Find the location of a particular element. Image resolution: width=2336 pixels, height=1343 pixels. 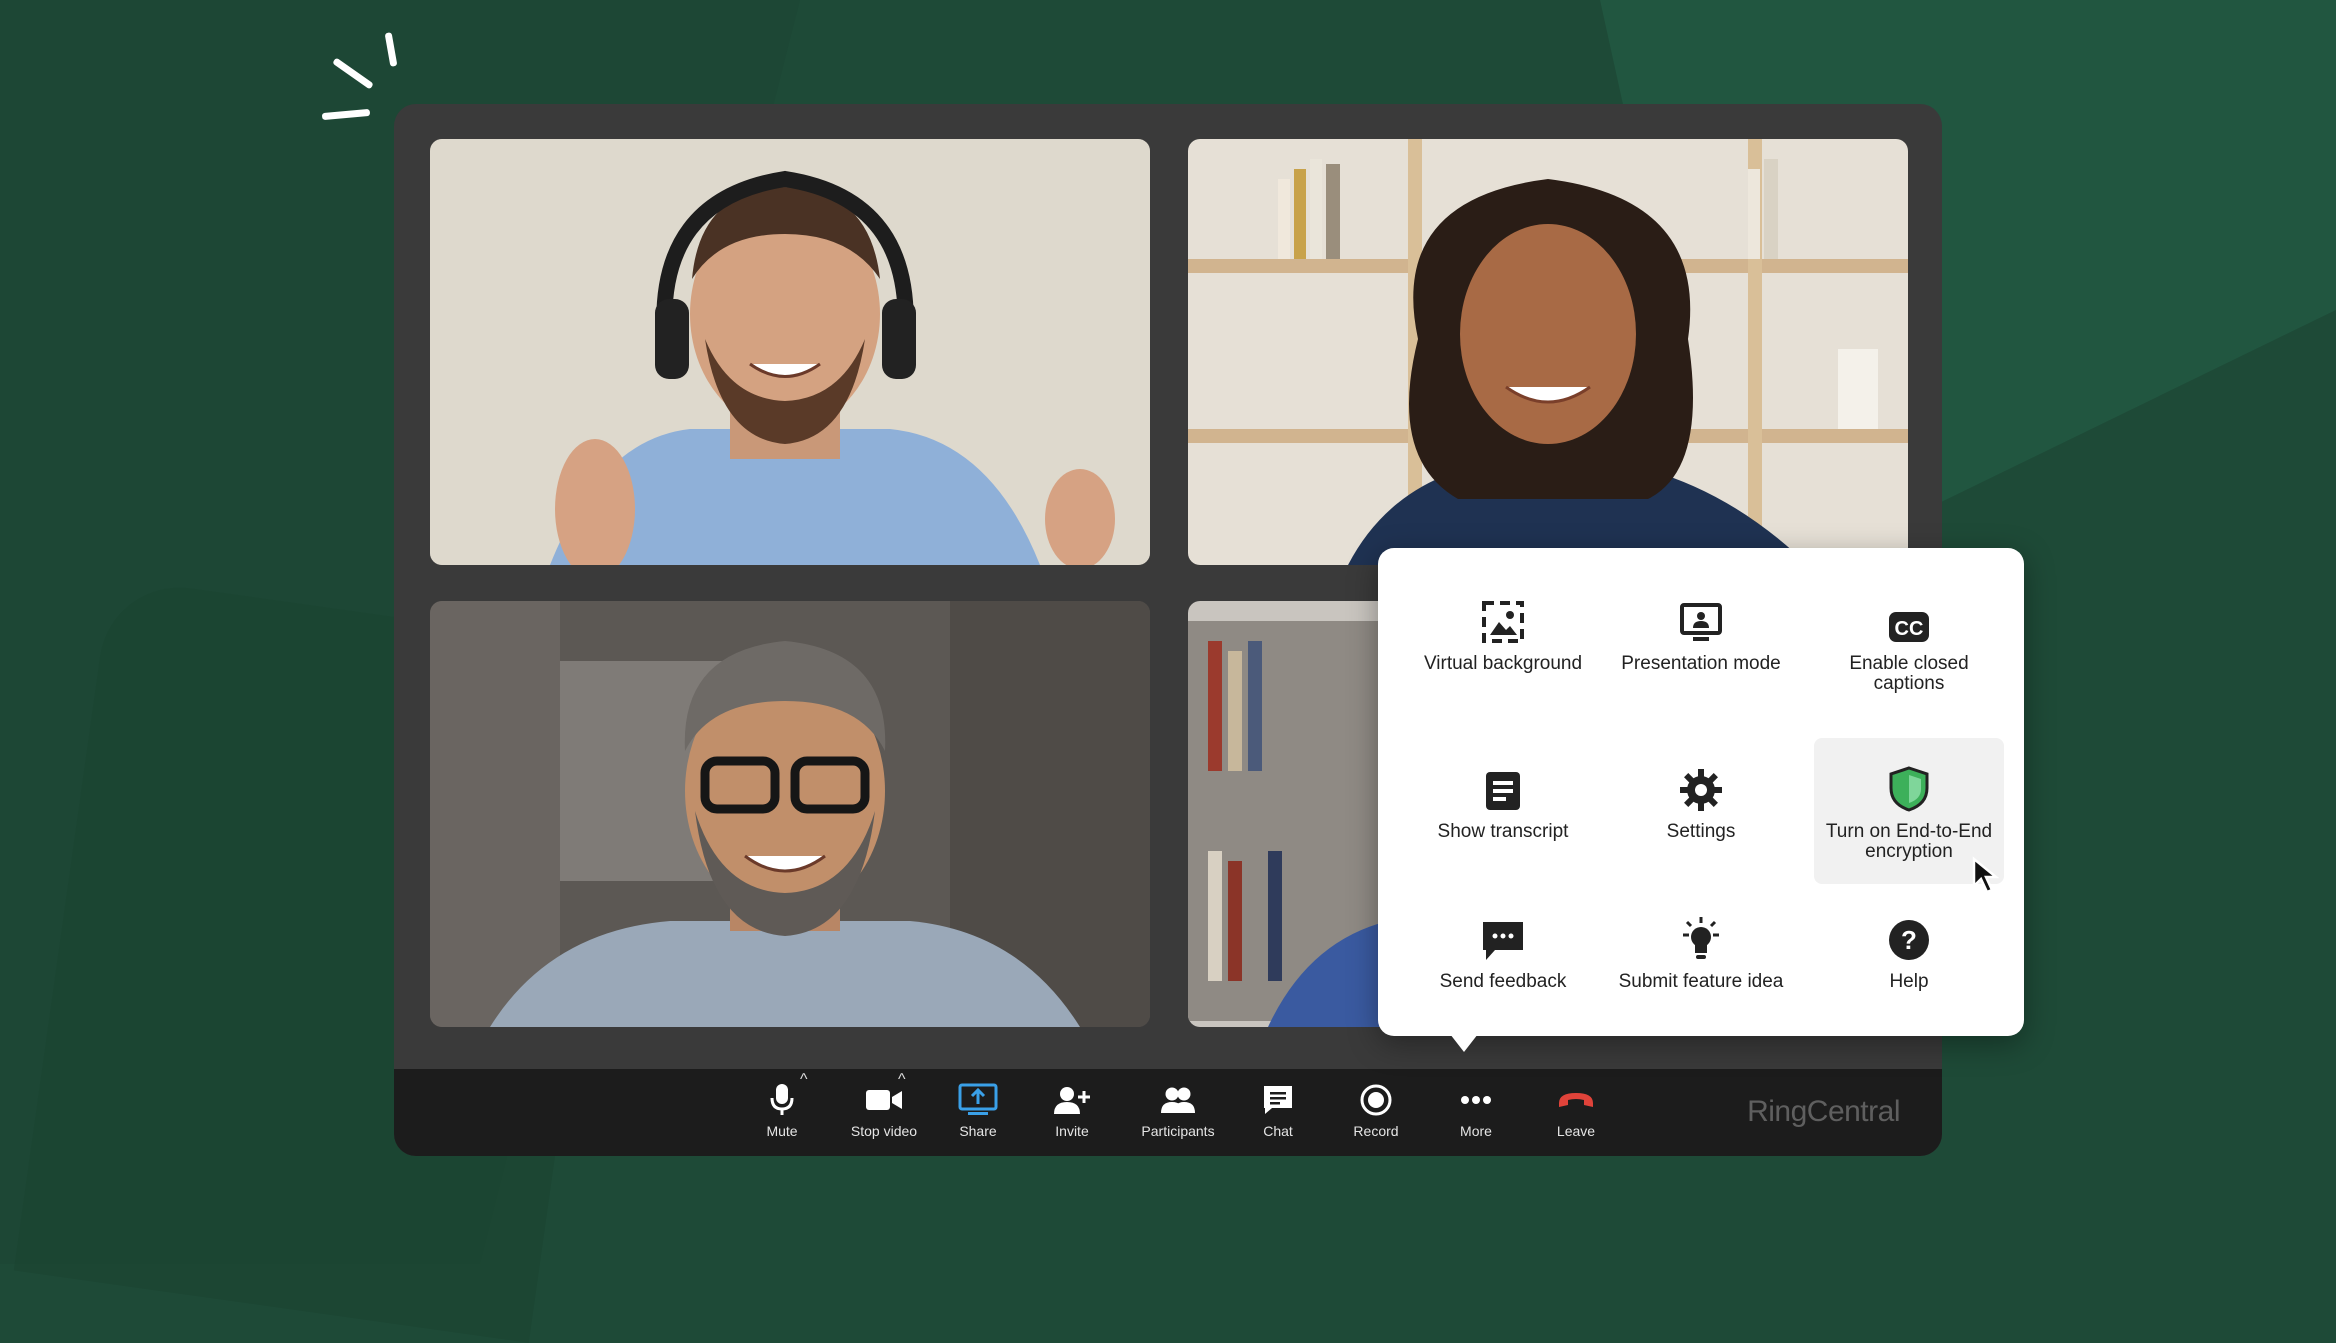

stop-video-button: Stop video is located at coordinates (884, 1115).